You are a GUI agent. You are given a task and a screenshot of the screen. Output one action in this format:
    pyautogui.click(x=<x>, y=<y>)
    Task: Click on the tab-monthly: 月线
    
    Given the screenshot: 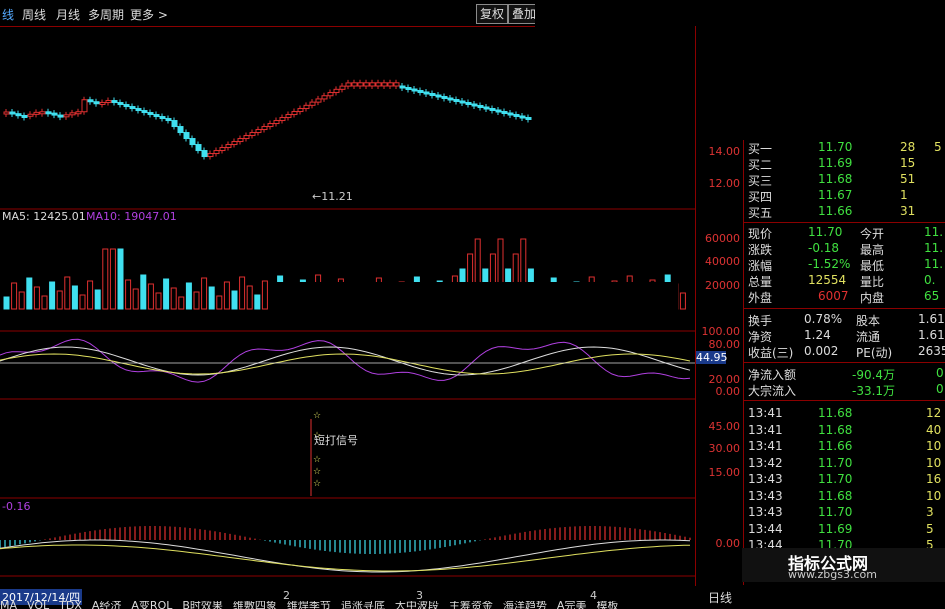 What is the action you would take?
    pyautogui.click(x=68, y=14)
    